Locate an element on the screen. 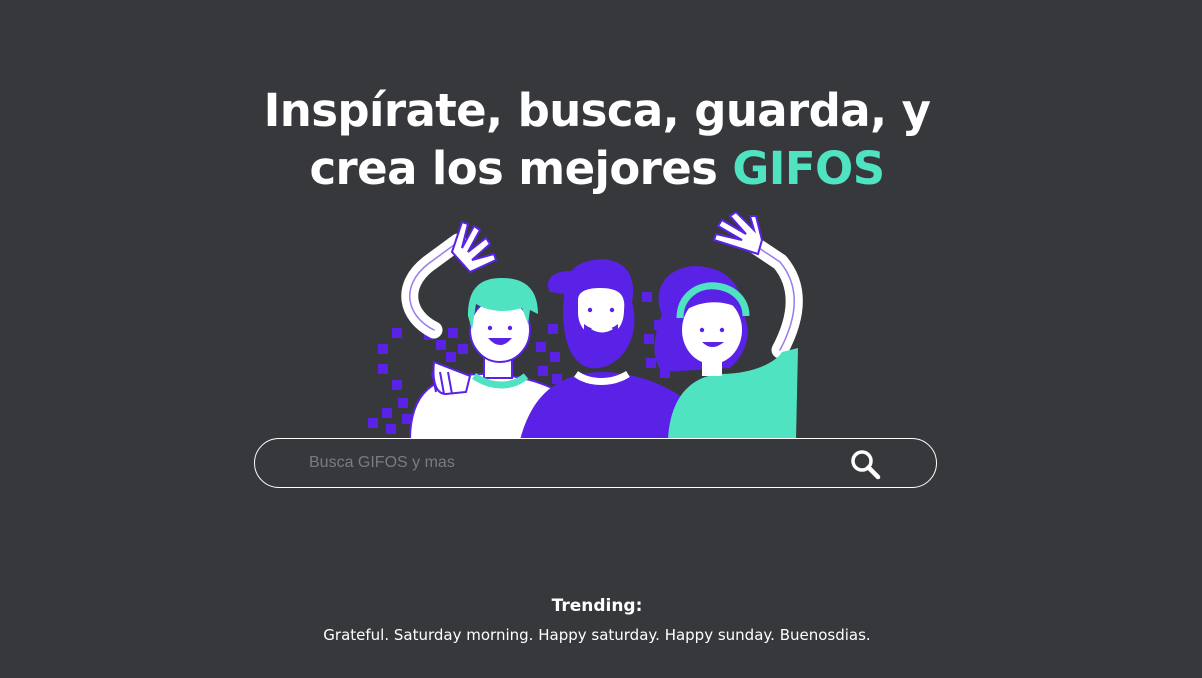 This screenshot has width=1202, height=678. trending-link-buenosdias: Buenosdias is located at coordinates (823, 635).